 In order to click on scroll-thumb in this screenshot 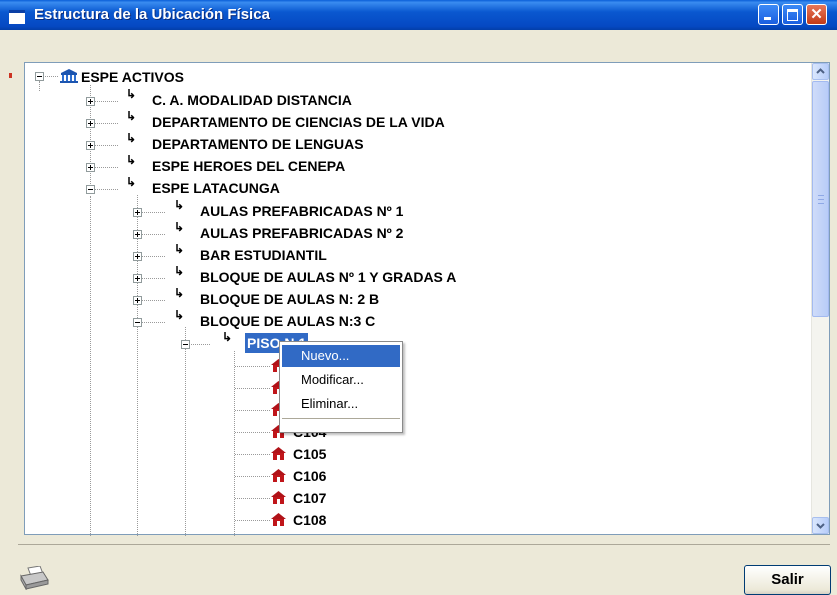, I will do `click(820, 199)`.